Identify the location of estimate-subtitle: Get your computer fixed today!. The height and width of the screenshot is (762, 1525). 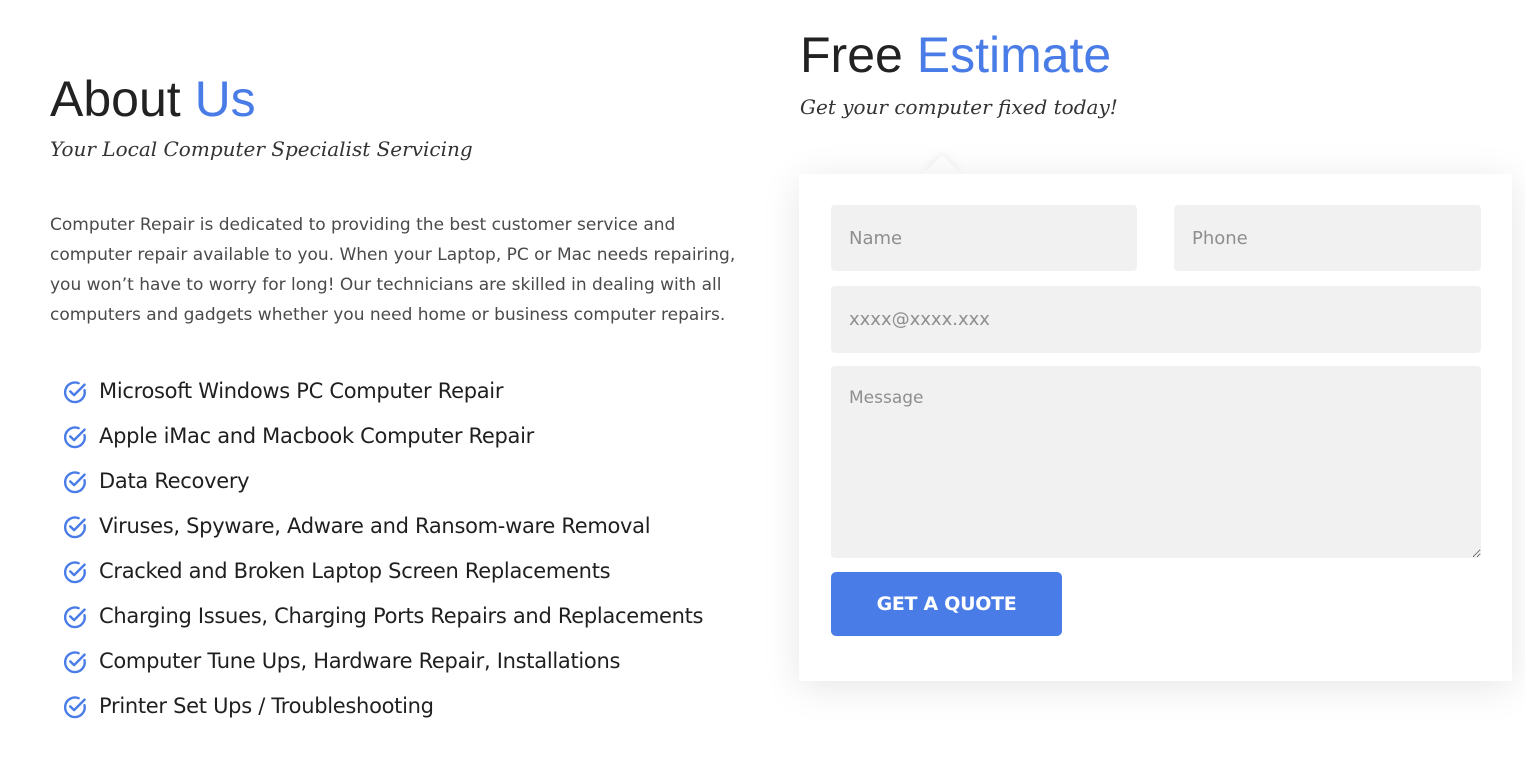
(959, 107).